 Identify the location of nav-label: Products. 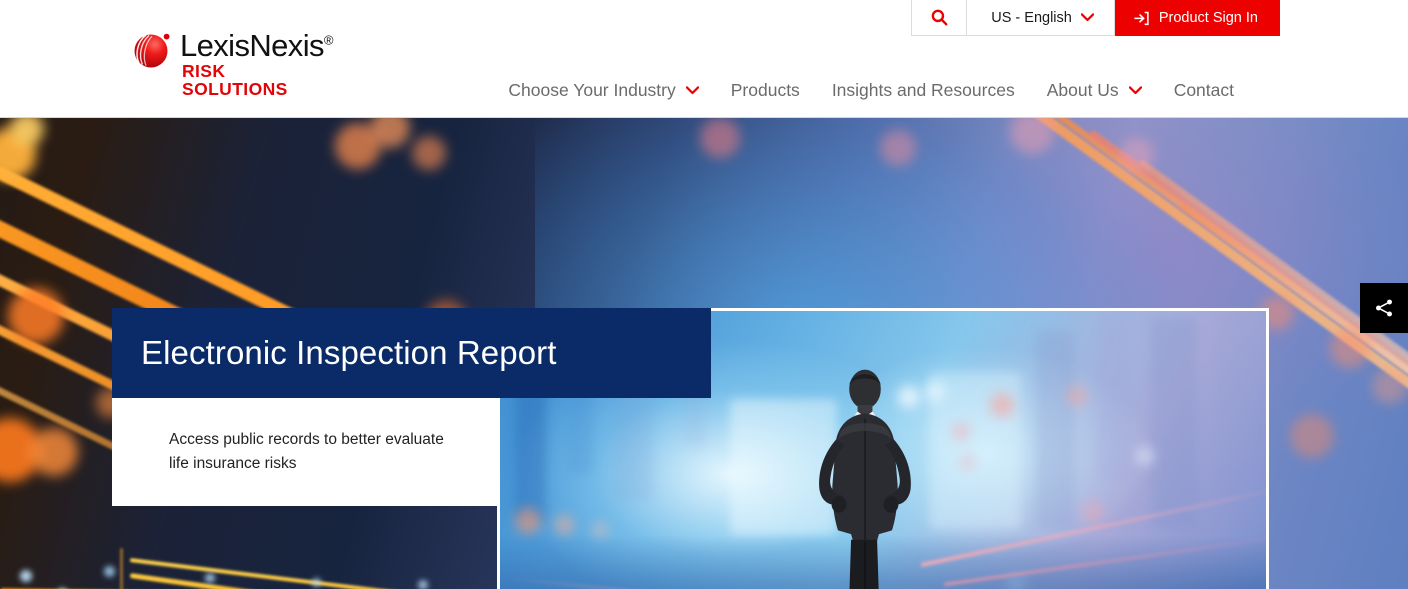
(765, 90).